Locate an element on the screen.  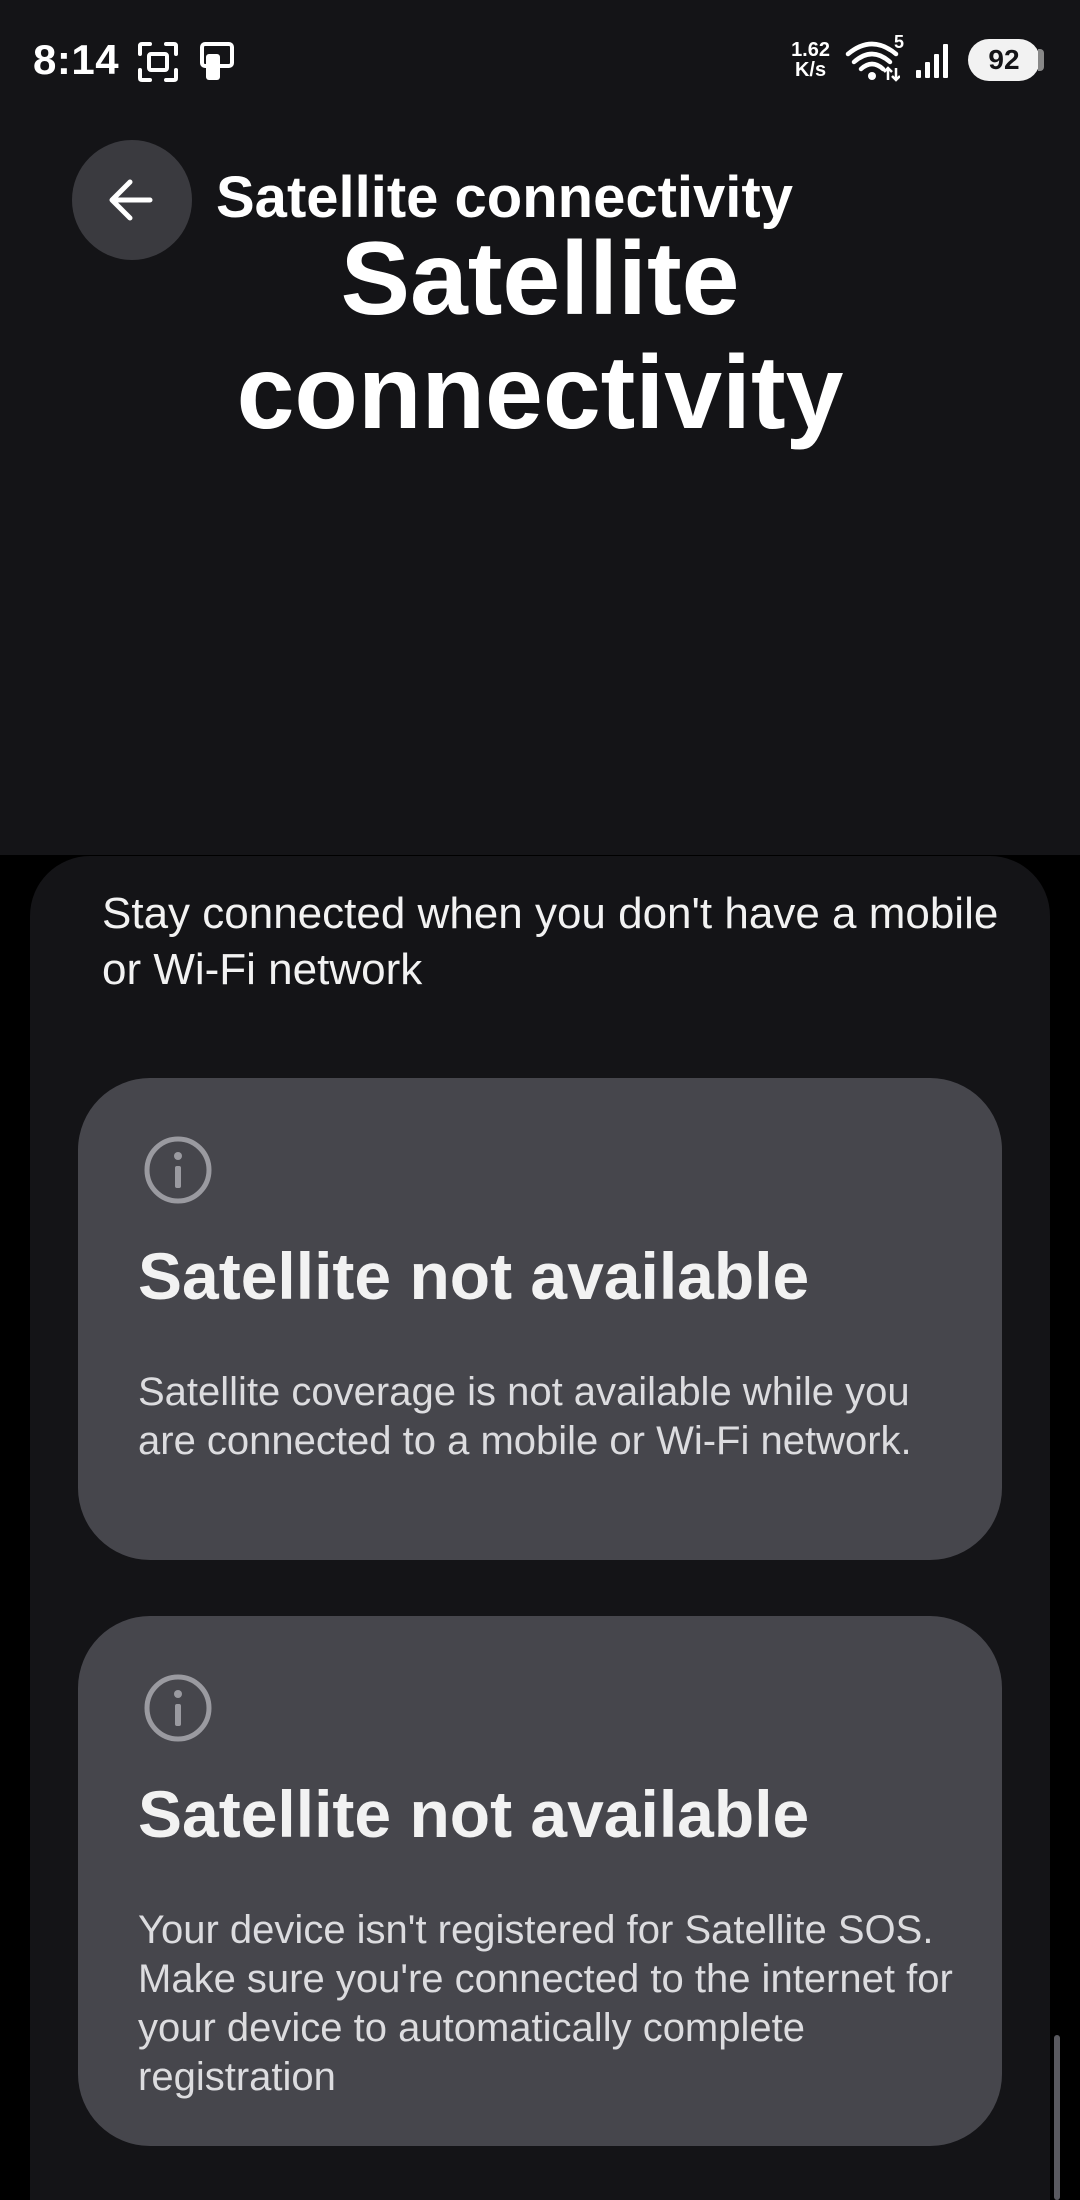
wifi-badge: 5 is located at coordinates (898, 42).